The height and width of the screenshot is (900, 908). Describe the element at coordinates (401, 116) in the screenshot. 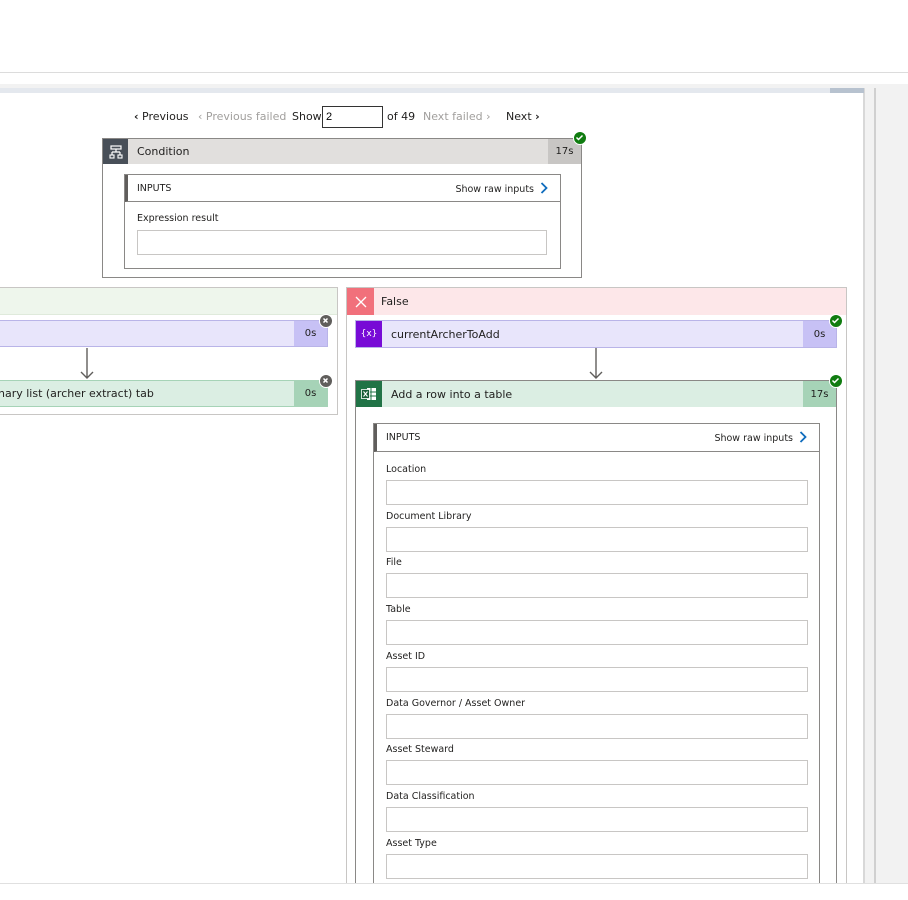

I see `total-count: of 49` at that location.